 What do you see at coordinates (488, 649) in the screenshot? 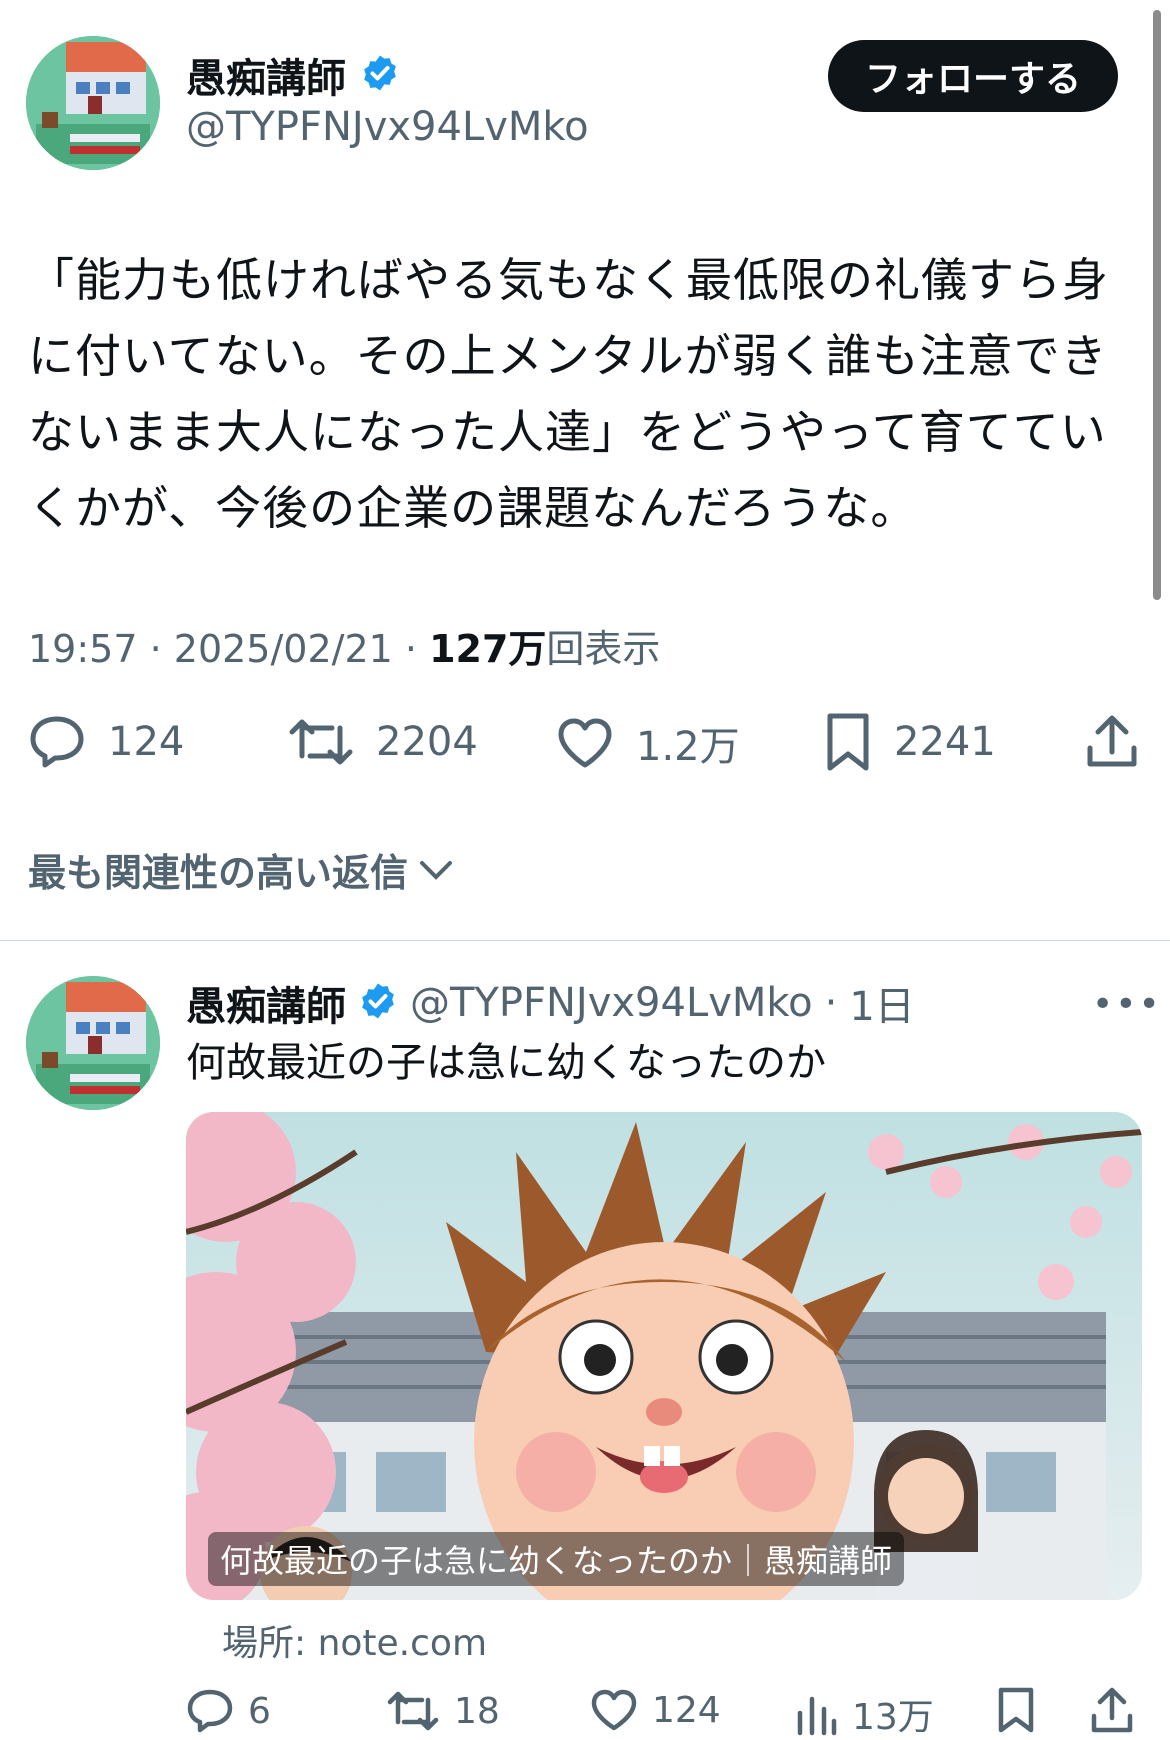
I see `views-count: 127万` at bounding box center [488, 649].